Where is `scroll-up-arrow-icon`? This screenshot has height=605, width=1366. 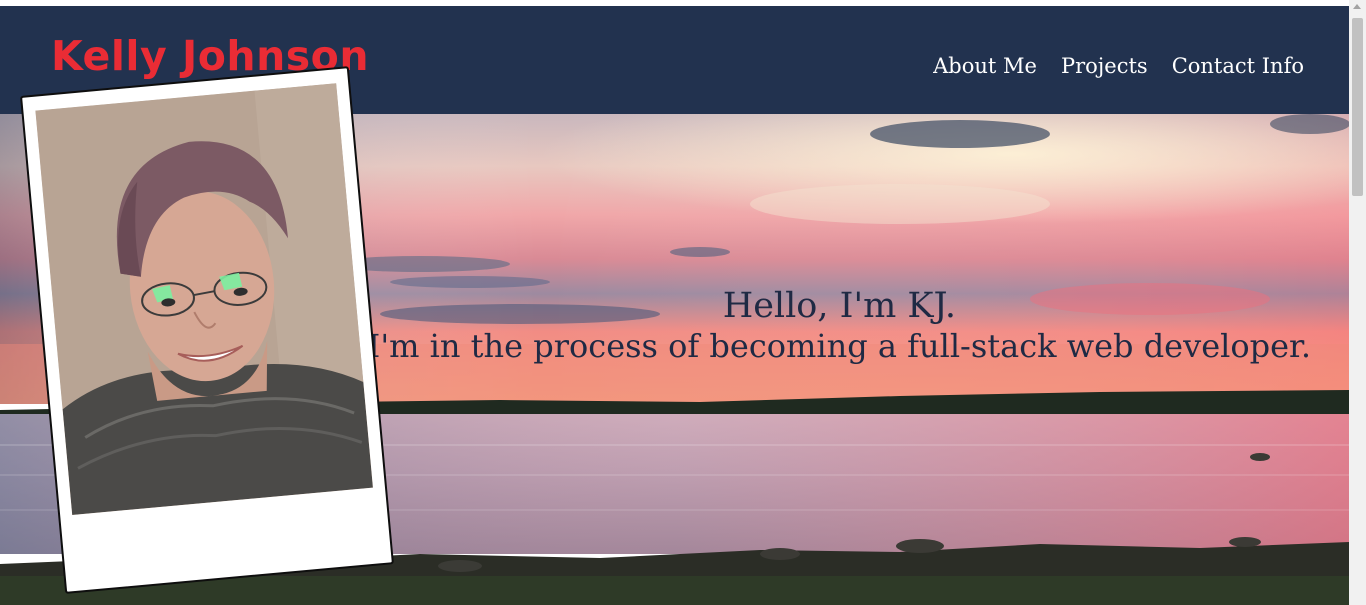 scroll-up-arrow-icon is located at coordinates (1357, 6).